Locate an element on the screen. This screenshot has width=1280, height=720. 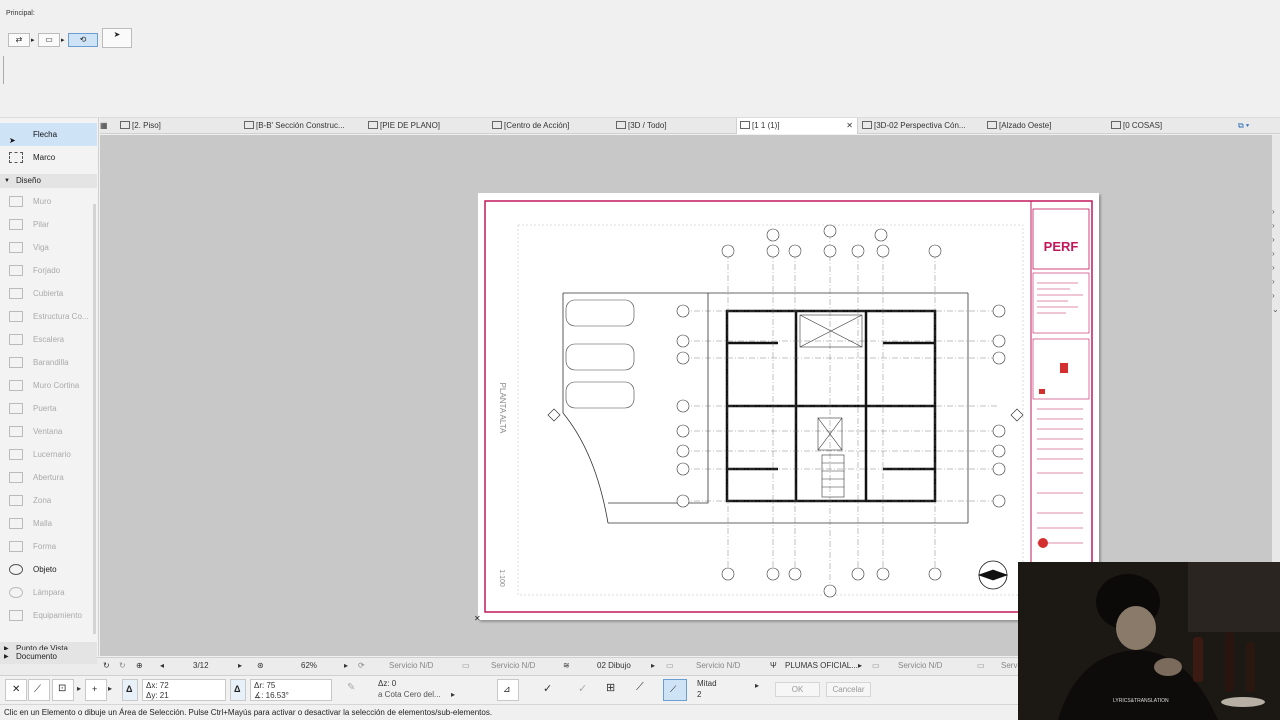
tool-label: Barandilla is located at coordinates (51, 362).